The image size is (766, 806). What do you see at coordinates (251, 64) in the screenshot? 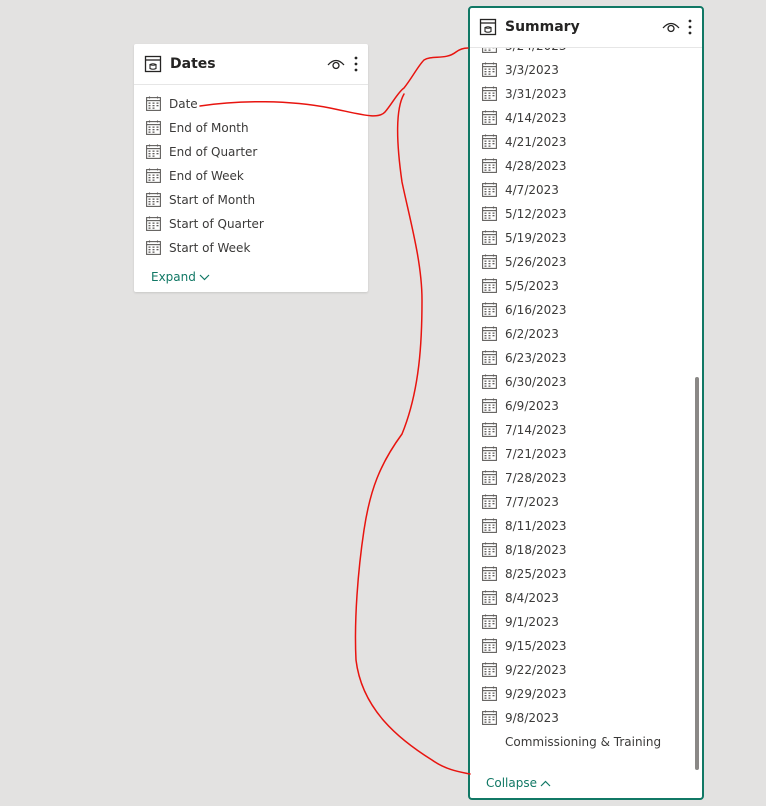
I see `dates-card-header: Dates` at bounding box center [251, 64].